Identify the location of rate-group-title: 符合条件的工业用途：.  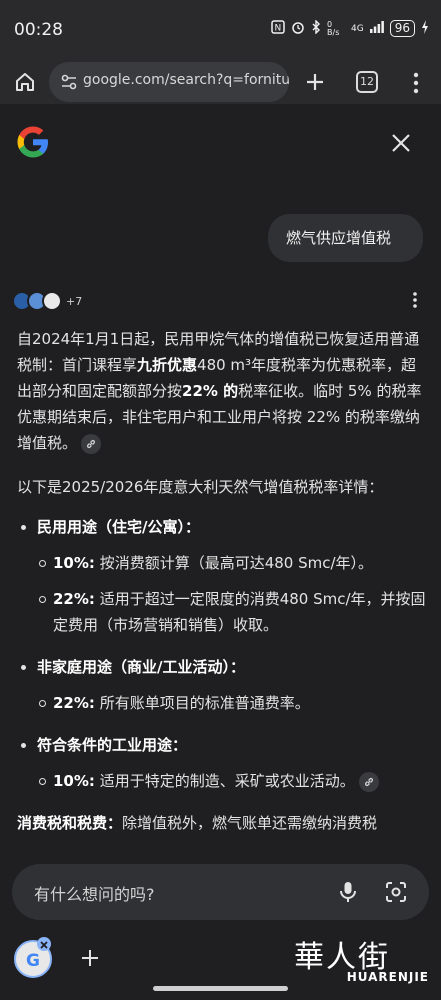
(222, 745).